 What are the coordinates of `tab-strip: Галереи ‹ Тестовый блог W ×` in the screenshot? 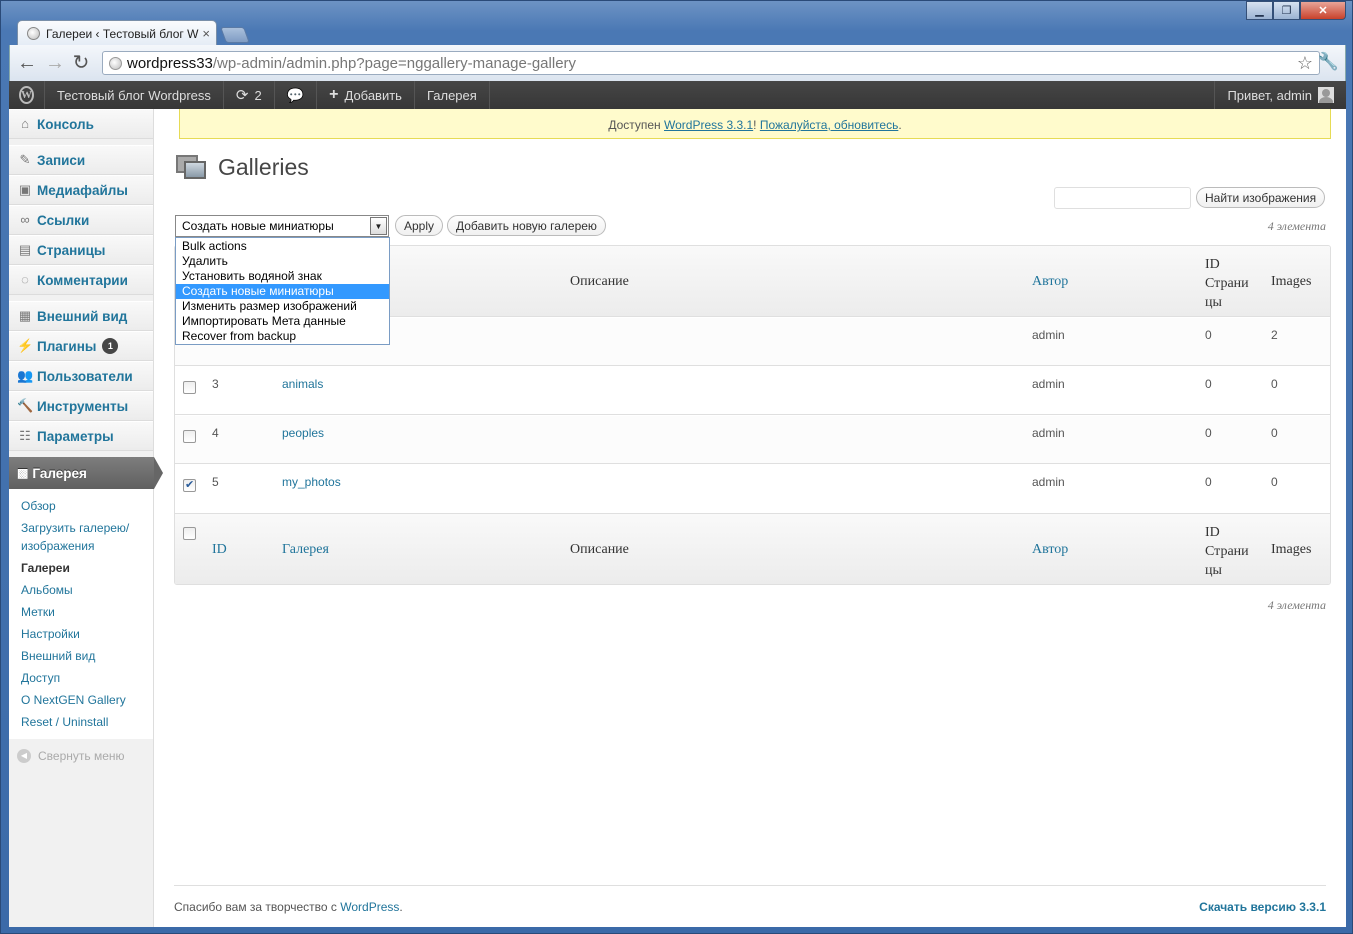 It's located at (309, 32).